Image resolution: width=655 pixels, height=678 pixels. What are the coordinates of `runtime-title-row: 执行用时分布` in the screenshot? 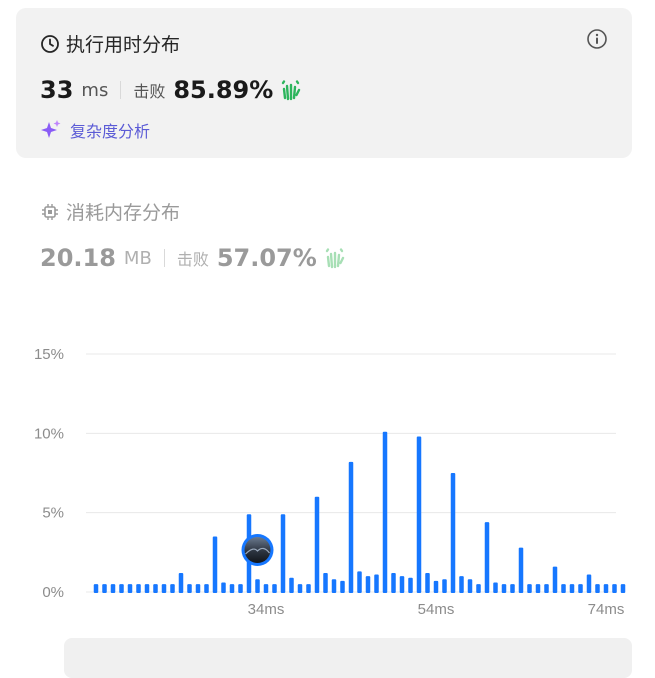 It's located at (110, 43).